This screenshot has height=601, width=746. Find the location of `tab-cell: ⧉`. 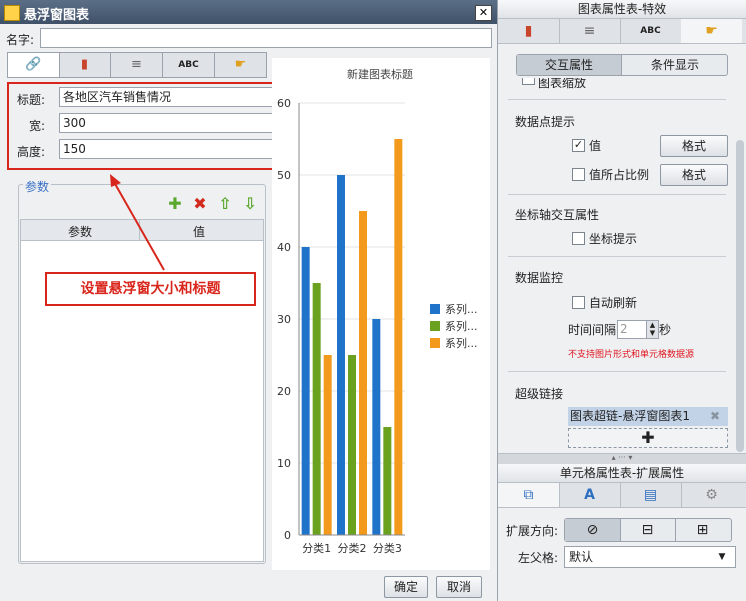

tab-cell: ⧉ is located at coordinates (529, 495).